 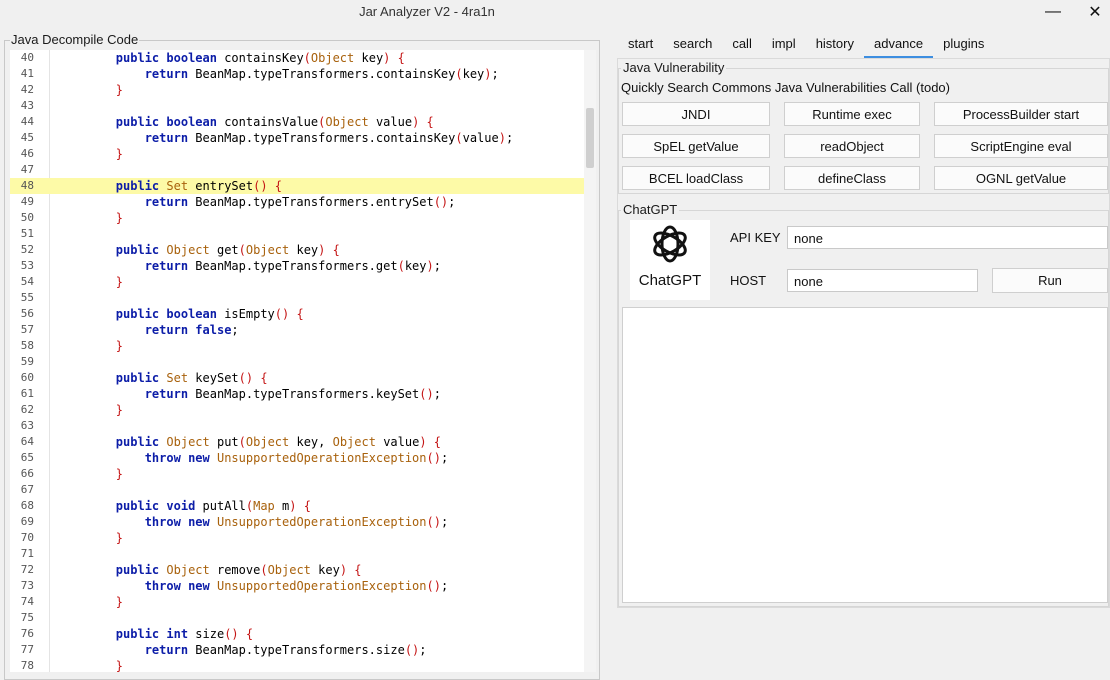 What do you see at coordinates (297, 570) in the screenshot?
I see `code-line: 72 public Object remove(Object key) {` at bounding box center [297, 570].